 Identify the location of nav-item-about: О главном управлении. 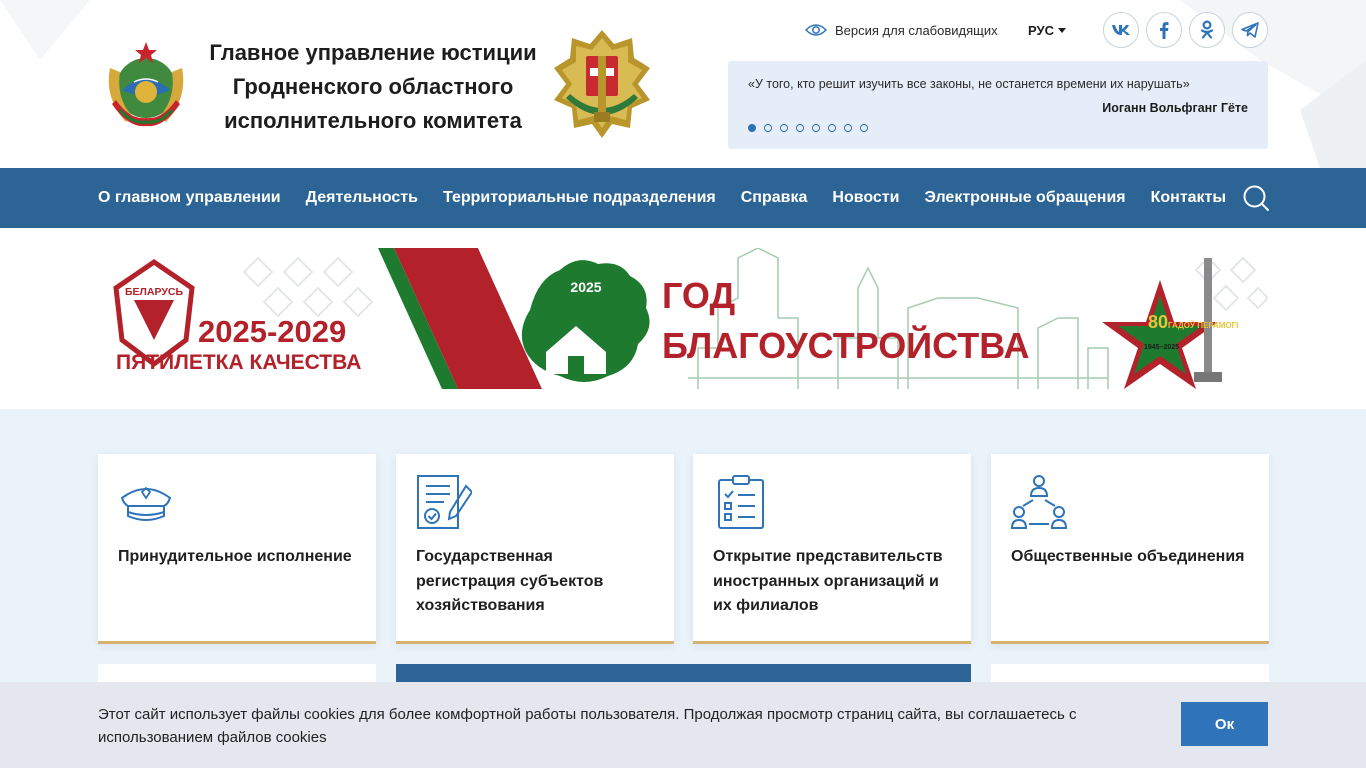
(189, 198).